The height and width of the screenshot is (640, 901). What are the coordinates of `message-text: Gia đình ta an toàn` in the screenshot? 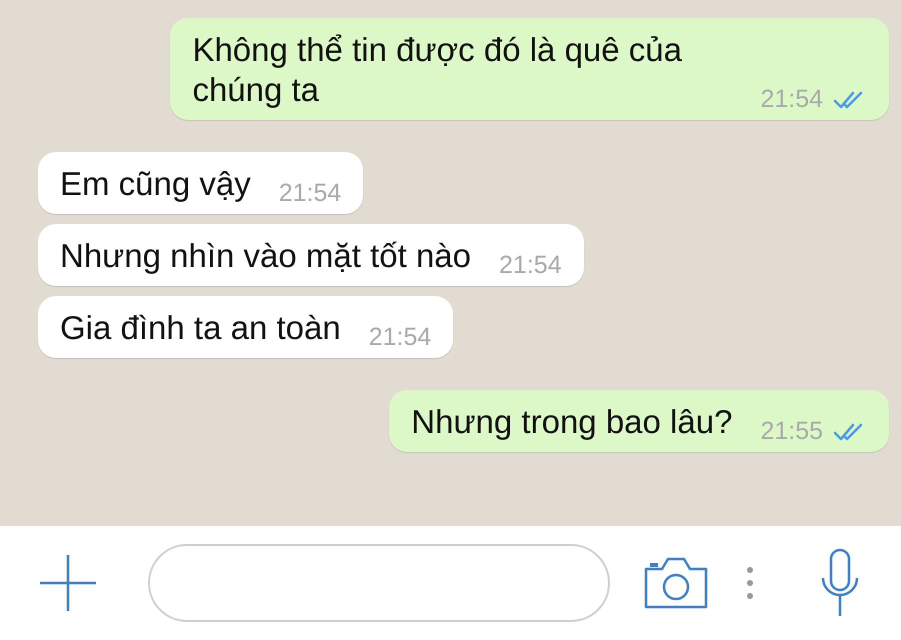 It's located at (200, 328).